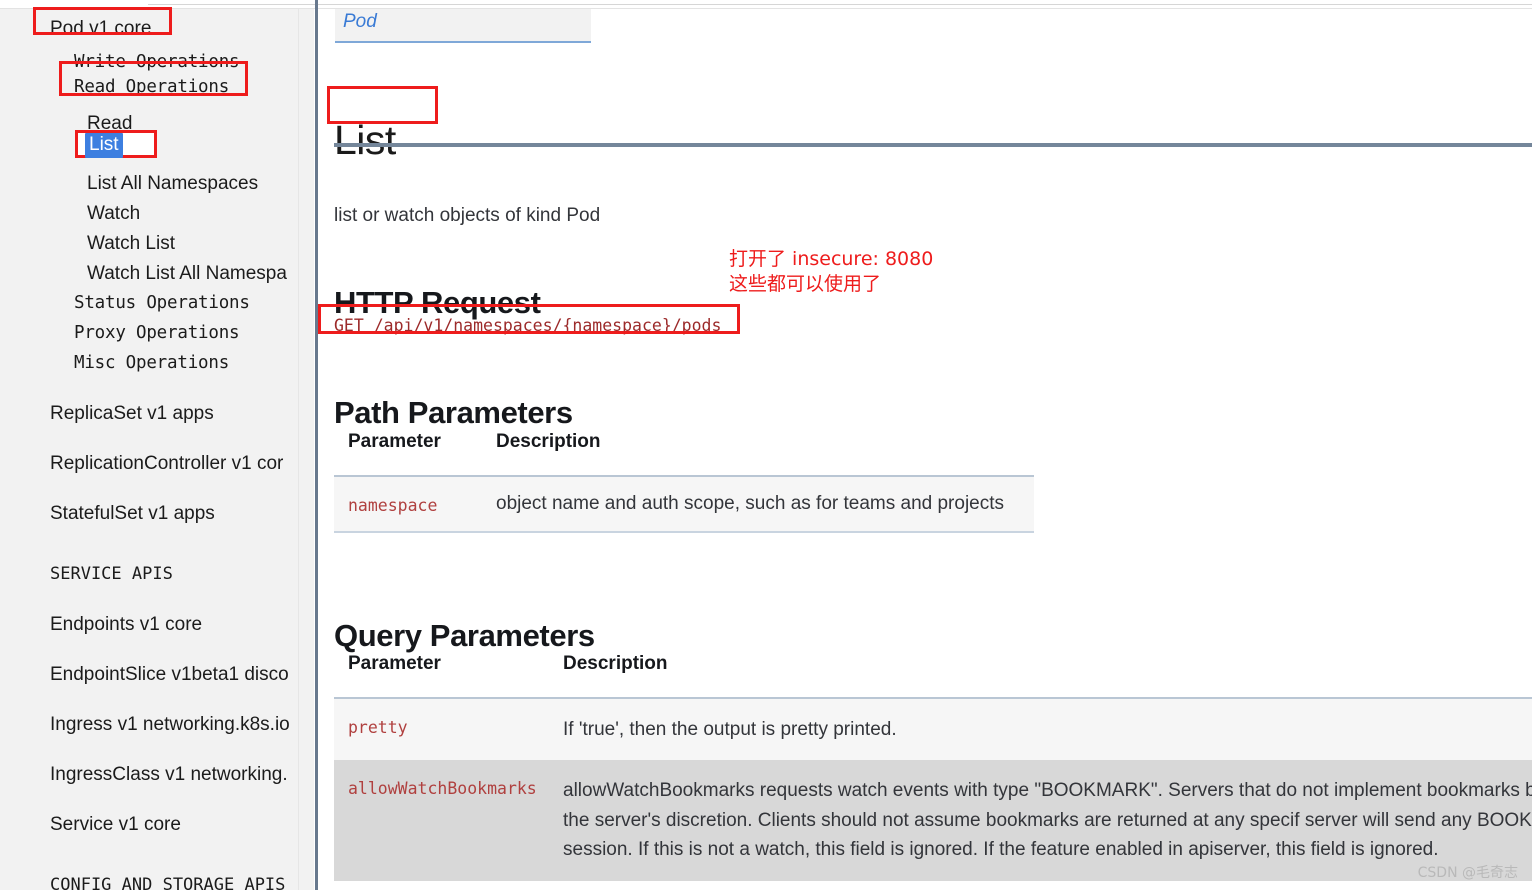  I want to click on sidebar-item-watch-list: Watch List, so click(131, 243).